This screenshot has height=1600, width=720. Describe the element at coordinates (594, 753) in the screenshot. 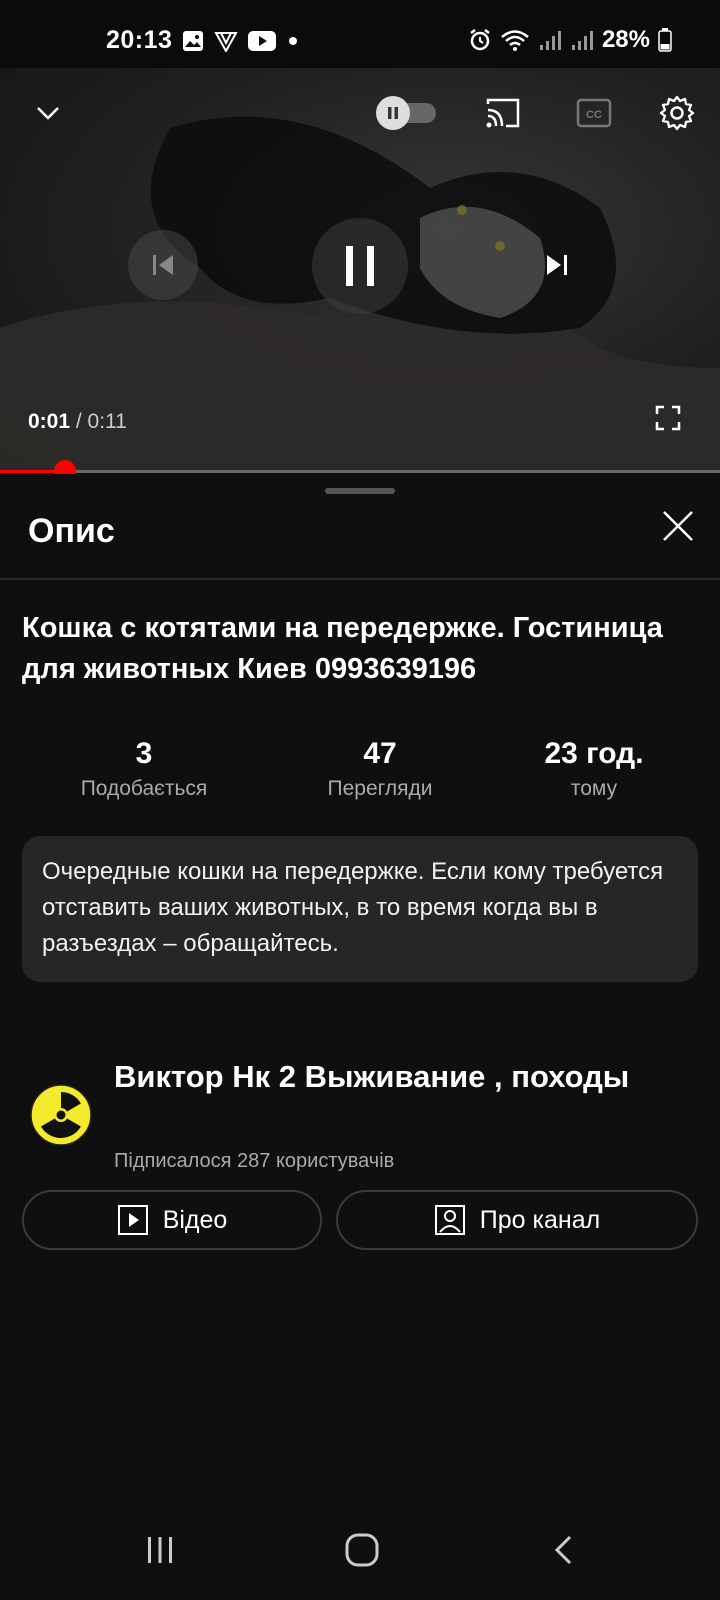

I see `upload-age: 23 год.` at that location.